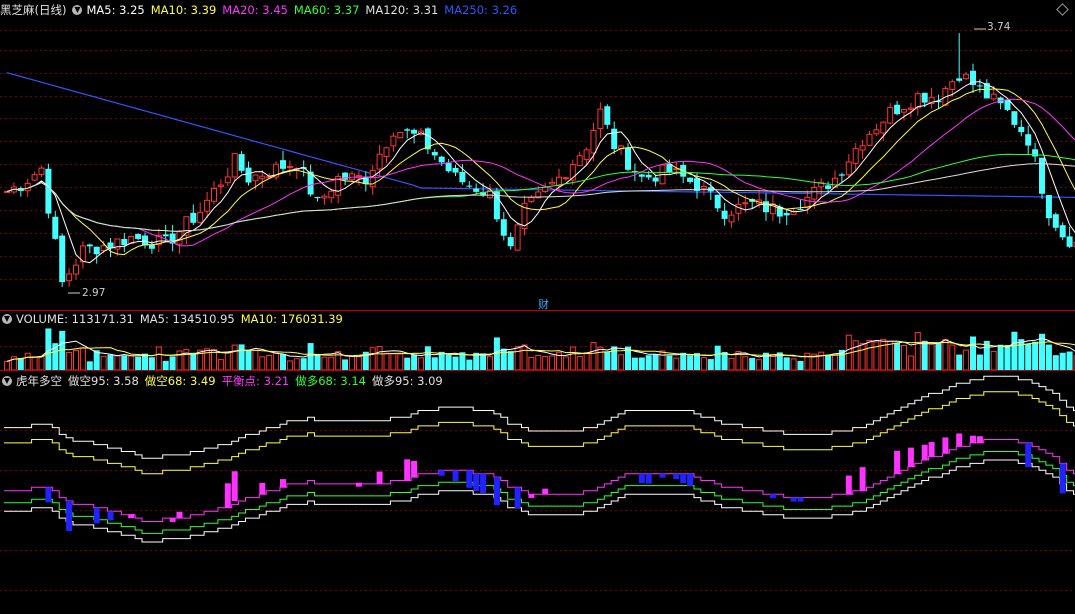 The height and width of the screenshot is (614, 1075). Describe the element at coordinates (77, 10) in the screenshot. I see `settings-chevron-icon: ▼` at that location.